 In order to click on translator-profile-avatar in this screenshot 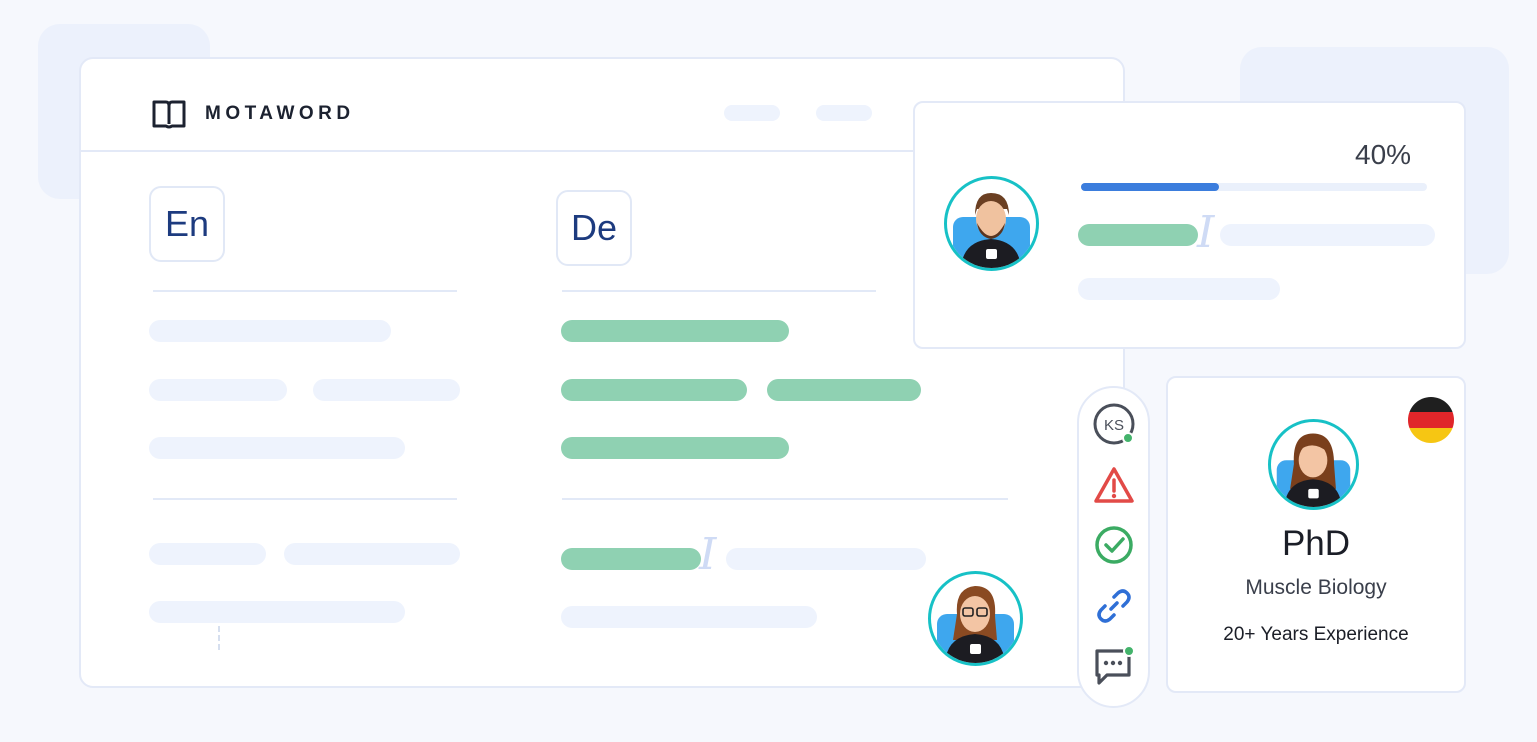, I will do `click(1313, 464)`.